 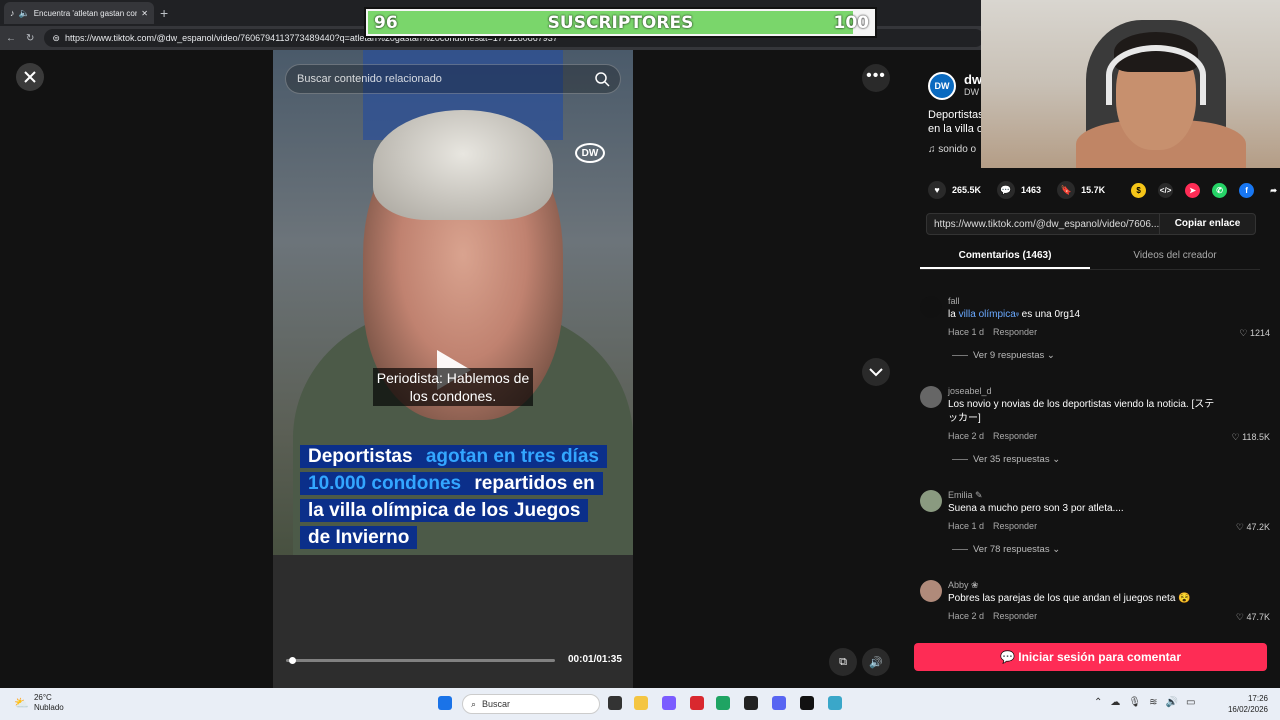 I want to click on view-replies-button: Ver 78 respuestas ⌄, so click(x=1006, y=549).